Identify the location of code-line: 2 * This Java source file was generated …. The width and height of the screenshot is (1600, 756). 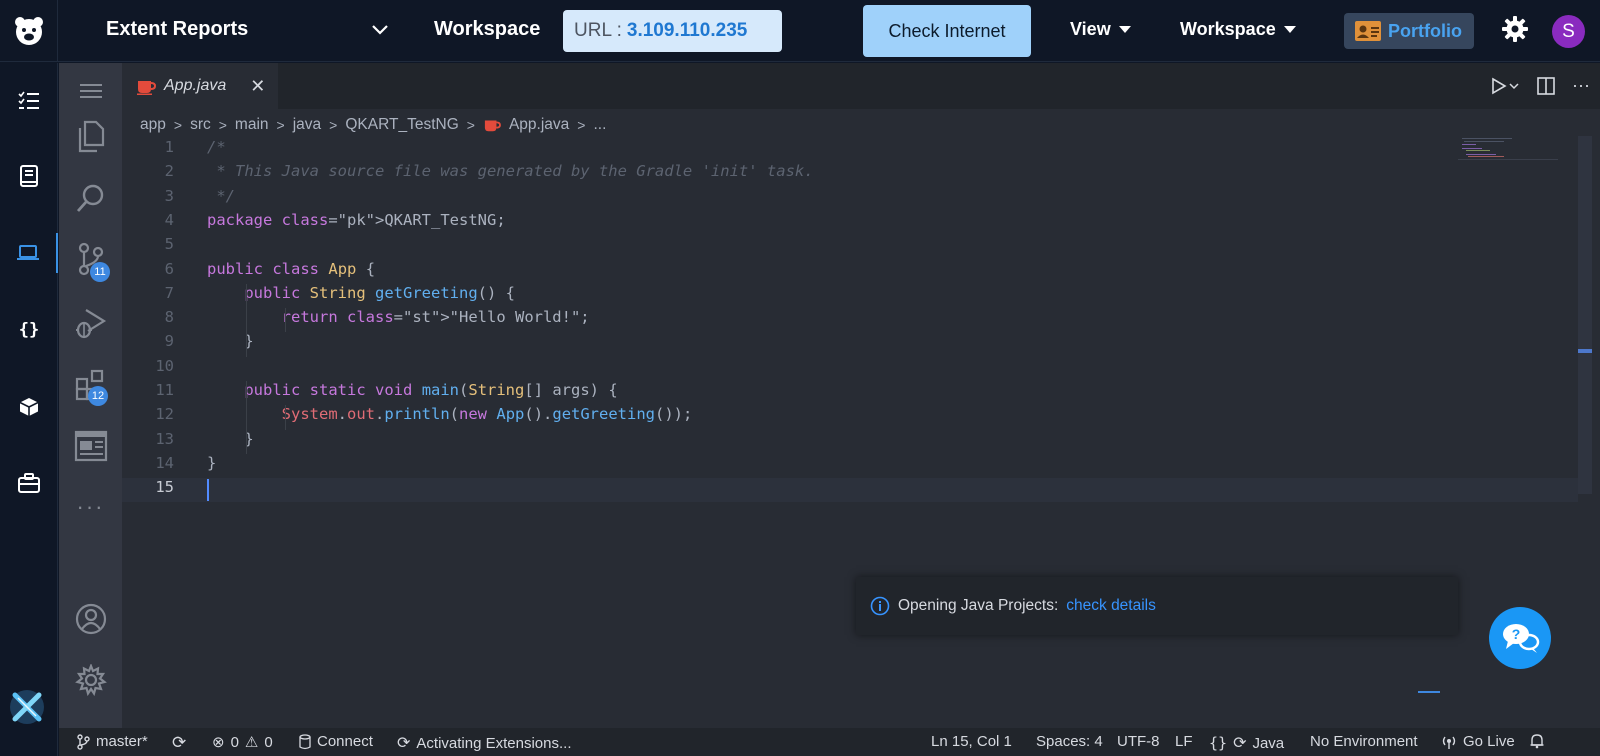
(850, 174).